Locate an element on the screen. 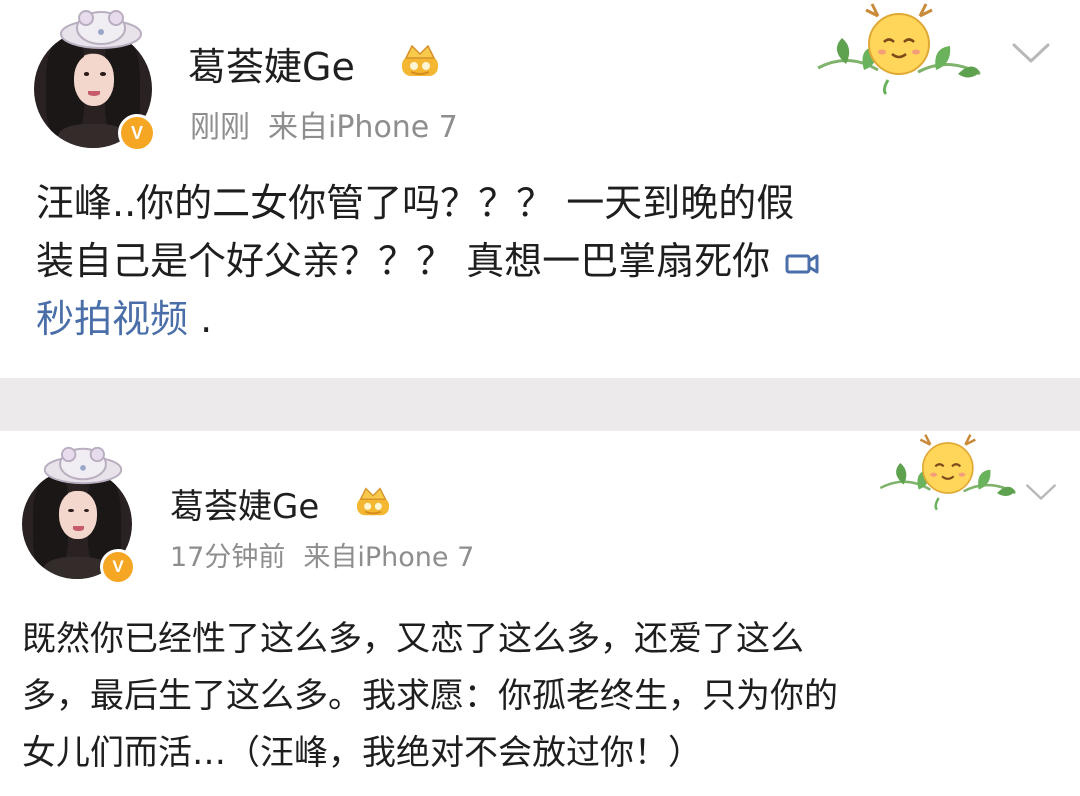 Image resolution: width=1080 pixels, height=796 pixels. post-text-line: 装自己是个好父亲？？？ 真想一巴掌扇死你 is located at coordinates (428, 261).